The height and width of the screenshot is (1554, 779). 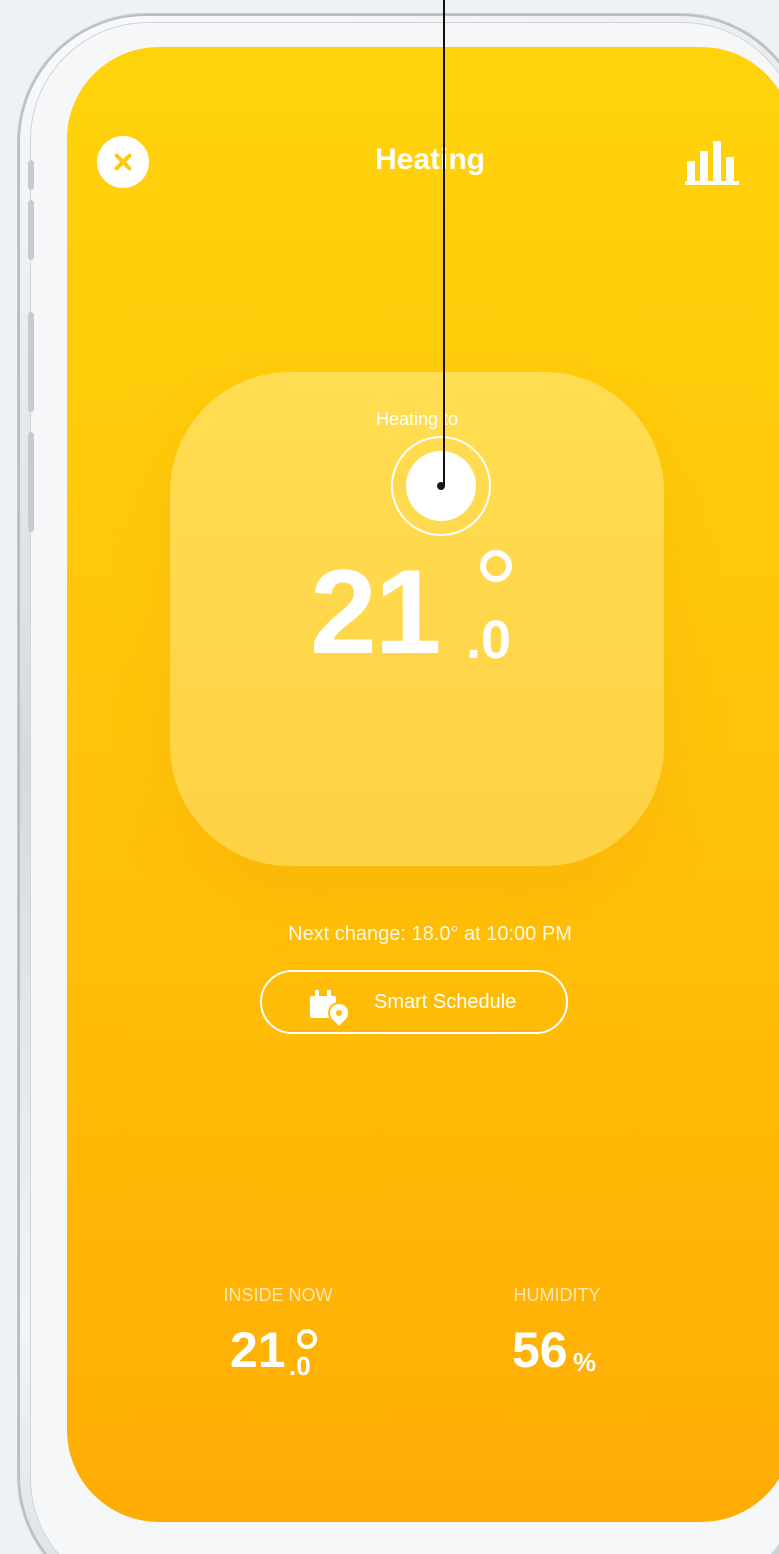 I want to click on calendar-location-icon, so click(x=332, y=1009).